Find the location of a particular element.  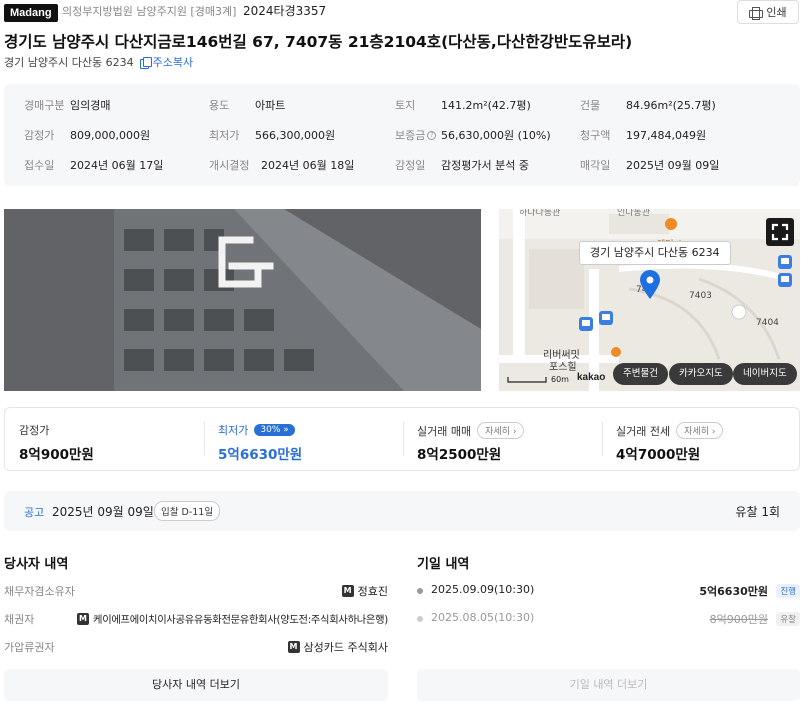

parties-more-button: 당사자 내역 더보기 is located at coordinates (196, 685).